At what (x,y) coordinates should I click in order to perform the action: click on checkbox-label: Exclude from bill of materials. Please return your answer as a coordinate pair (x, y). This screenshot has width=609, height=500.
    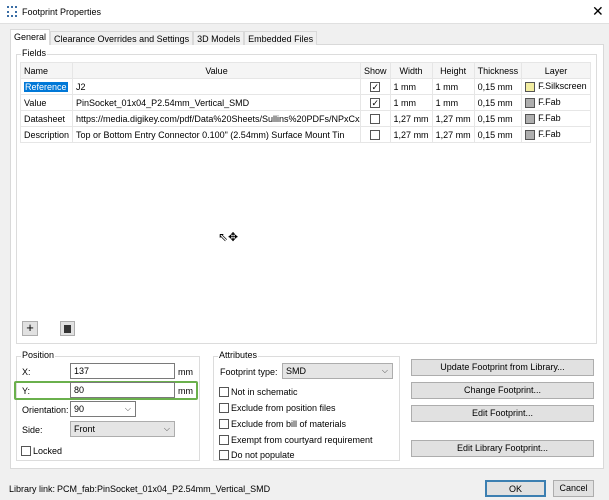
    Looking at the image, I should click on (289, 424).